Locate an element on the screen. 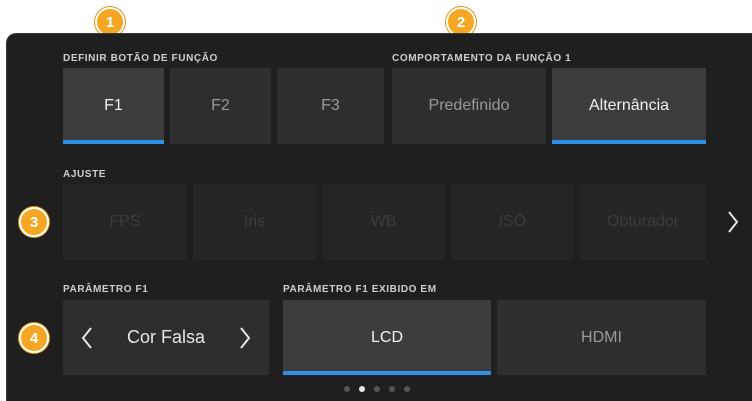 The height and width of the screenshot is (401, 752). callout-badge-3: 3 is located at coordinates (34, 222).